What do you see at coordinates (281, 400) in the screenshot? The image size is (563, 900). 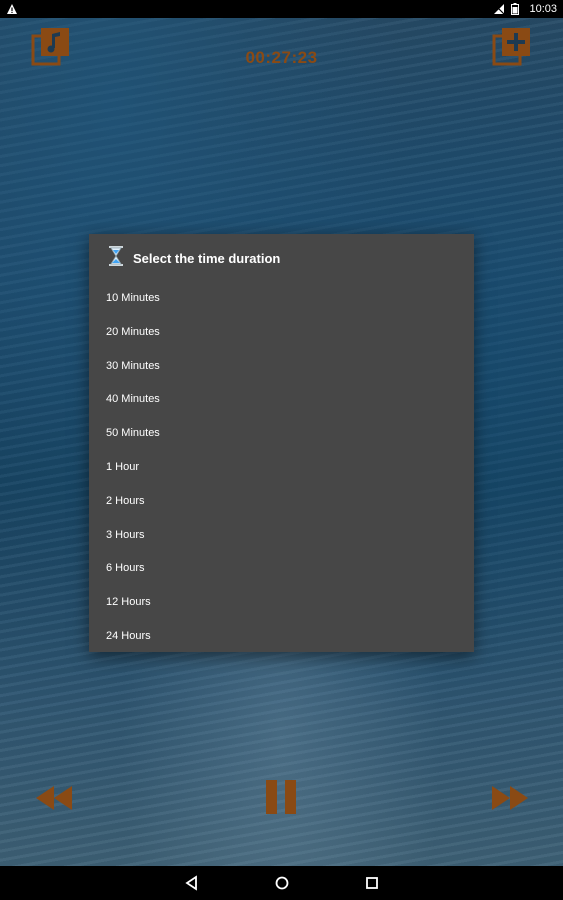 I see `option-40-minutes: 40 Minutes` at bounding box center [281, 400].